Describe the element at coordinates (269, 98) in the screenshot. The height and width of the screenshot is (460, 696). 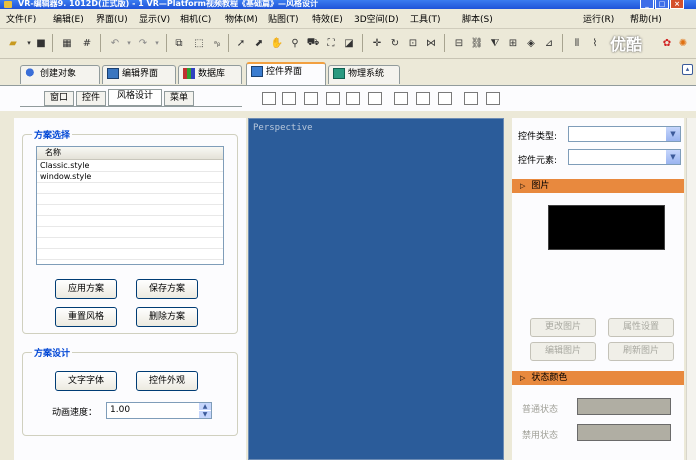
I see `align-top-icon` at that location.